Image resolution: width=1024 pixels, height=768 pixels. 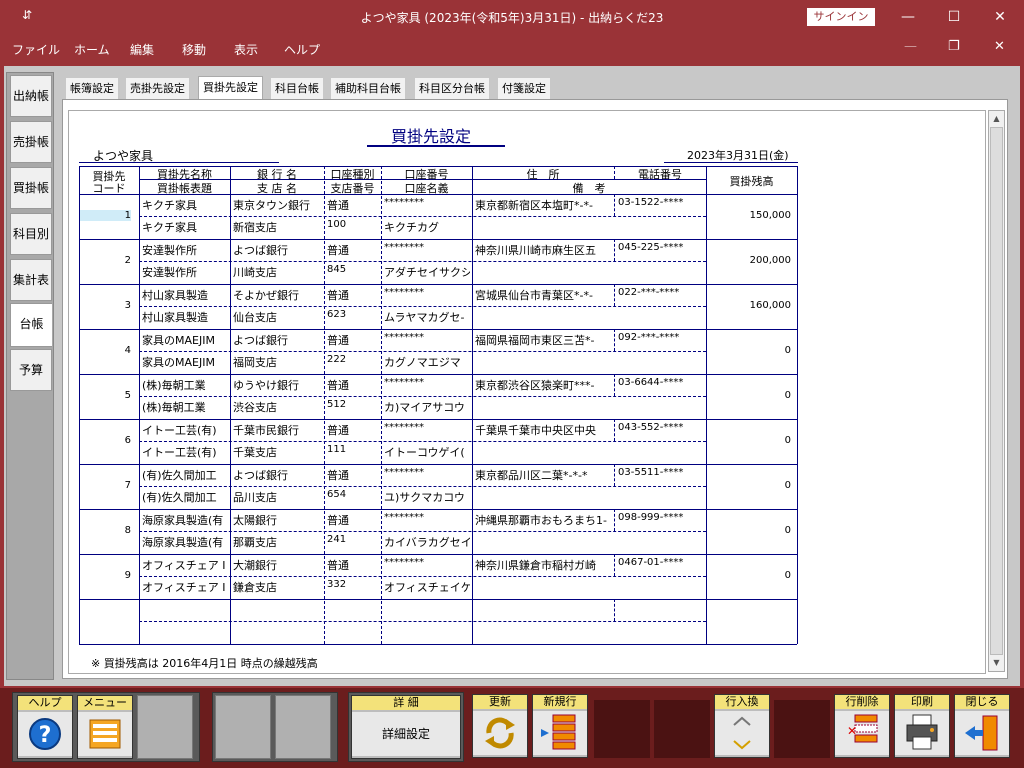 What do you see at coordinates (544, 250) in the screenshot?
I see `address-cell: 神奈川県川崎市麻生区五` at bounding box center [544, 250].